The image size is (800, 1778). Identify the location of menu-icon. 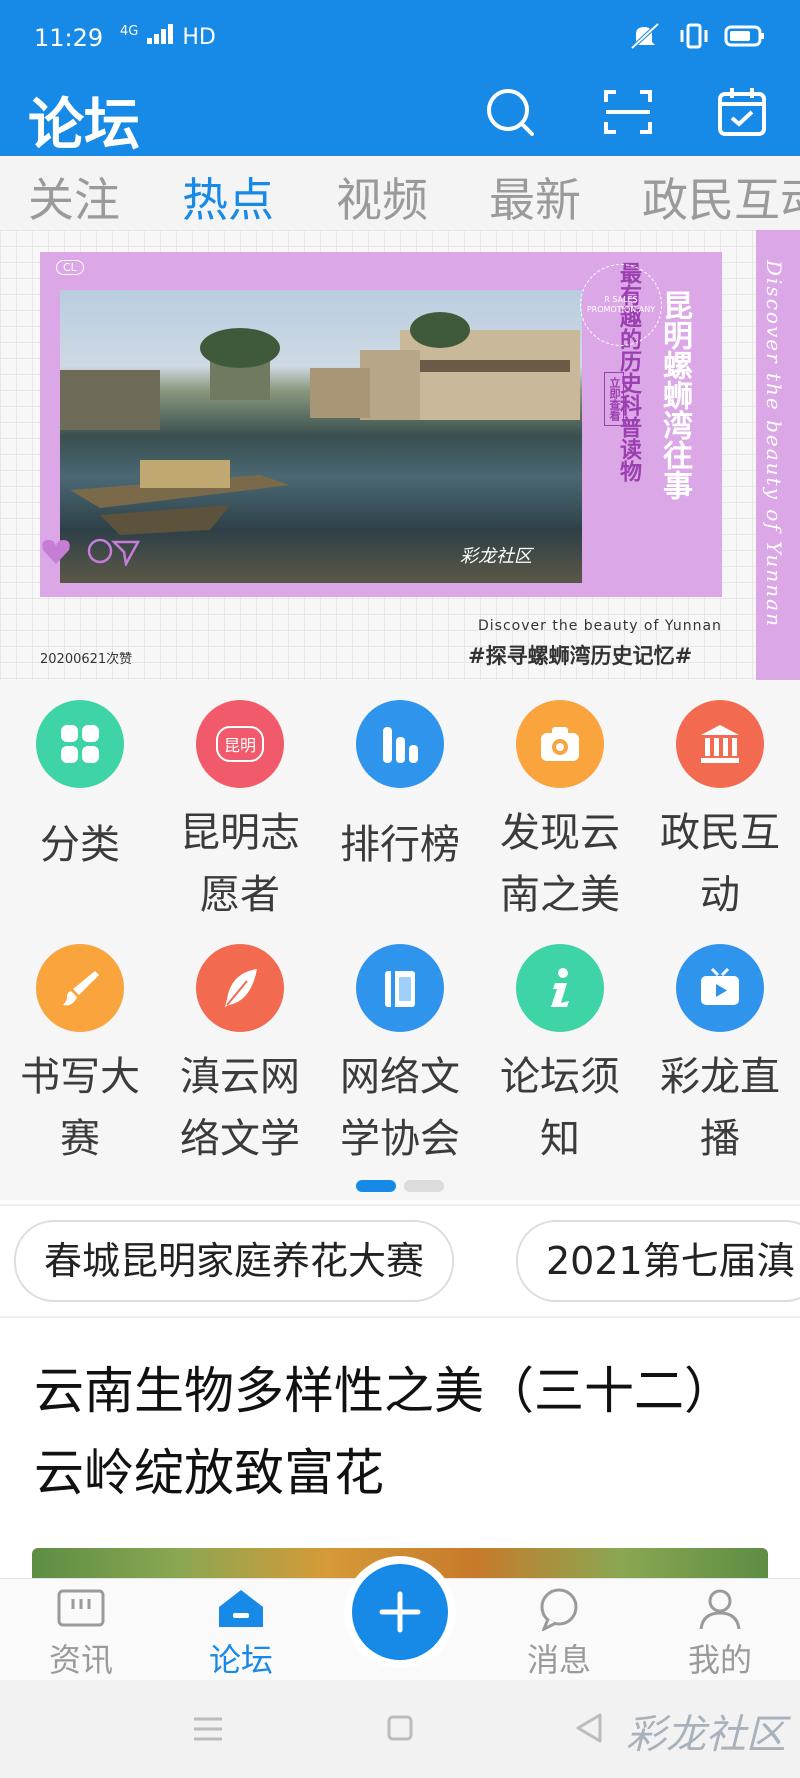
(208, 1729).